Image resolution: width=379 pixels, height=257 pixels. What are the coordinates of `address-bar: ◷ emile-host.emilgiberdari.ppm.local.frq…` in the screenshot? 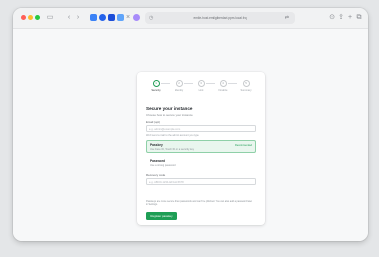 It's located at (220, 18).